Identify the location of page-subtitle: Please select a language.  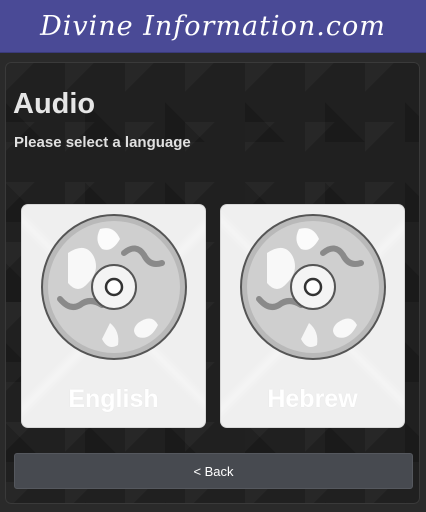
(102, 142).